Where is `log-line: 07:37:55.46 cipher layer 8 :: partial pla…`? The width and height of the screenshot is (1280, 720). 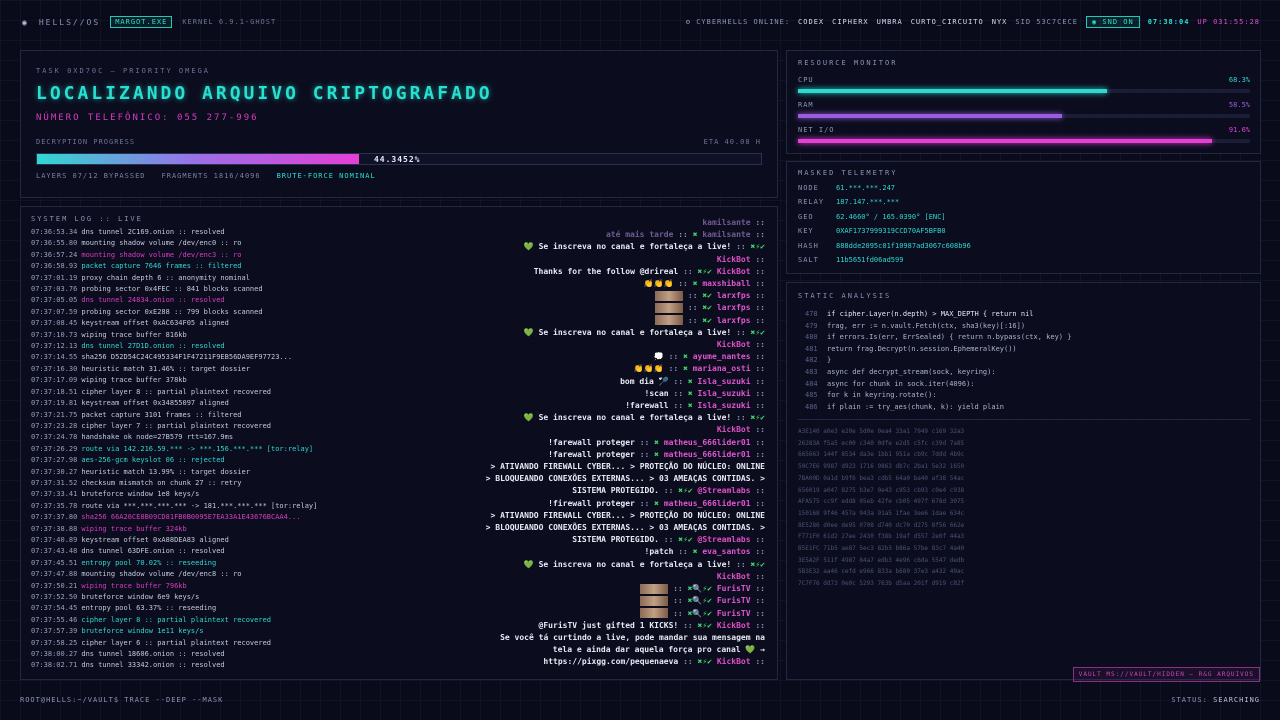 log-line: 07:37:55.46 cipher layer 8 :: partial pla… is located at coordinates (151, 619).